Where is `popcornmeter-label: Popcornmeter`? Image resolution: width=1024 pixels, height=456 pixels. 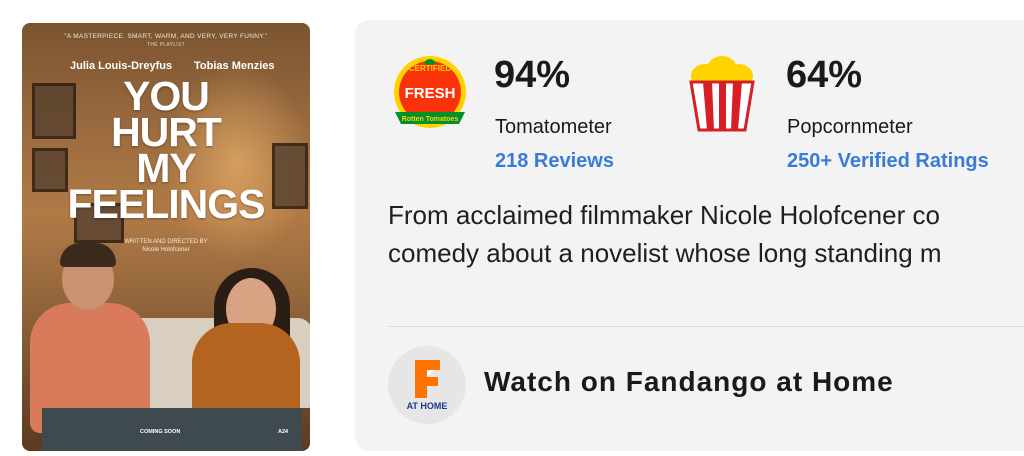
popcornmeter-label: Popcornmeter is located at coordinates (850, 127).